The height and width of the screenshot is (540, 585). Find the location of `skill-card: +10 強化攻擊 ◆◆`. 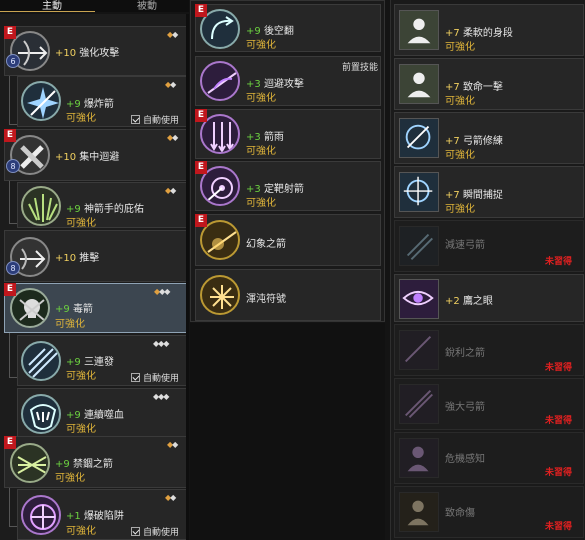

skill-card: +10 強化攻擊 ◆◆ is located at coordinates (95, 51).